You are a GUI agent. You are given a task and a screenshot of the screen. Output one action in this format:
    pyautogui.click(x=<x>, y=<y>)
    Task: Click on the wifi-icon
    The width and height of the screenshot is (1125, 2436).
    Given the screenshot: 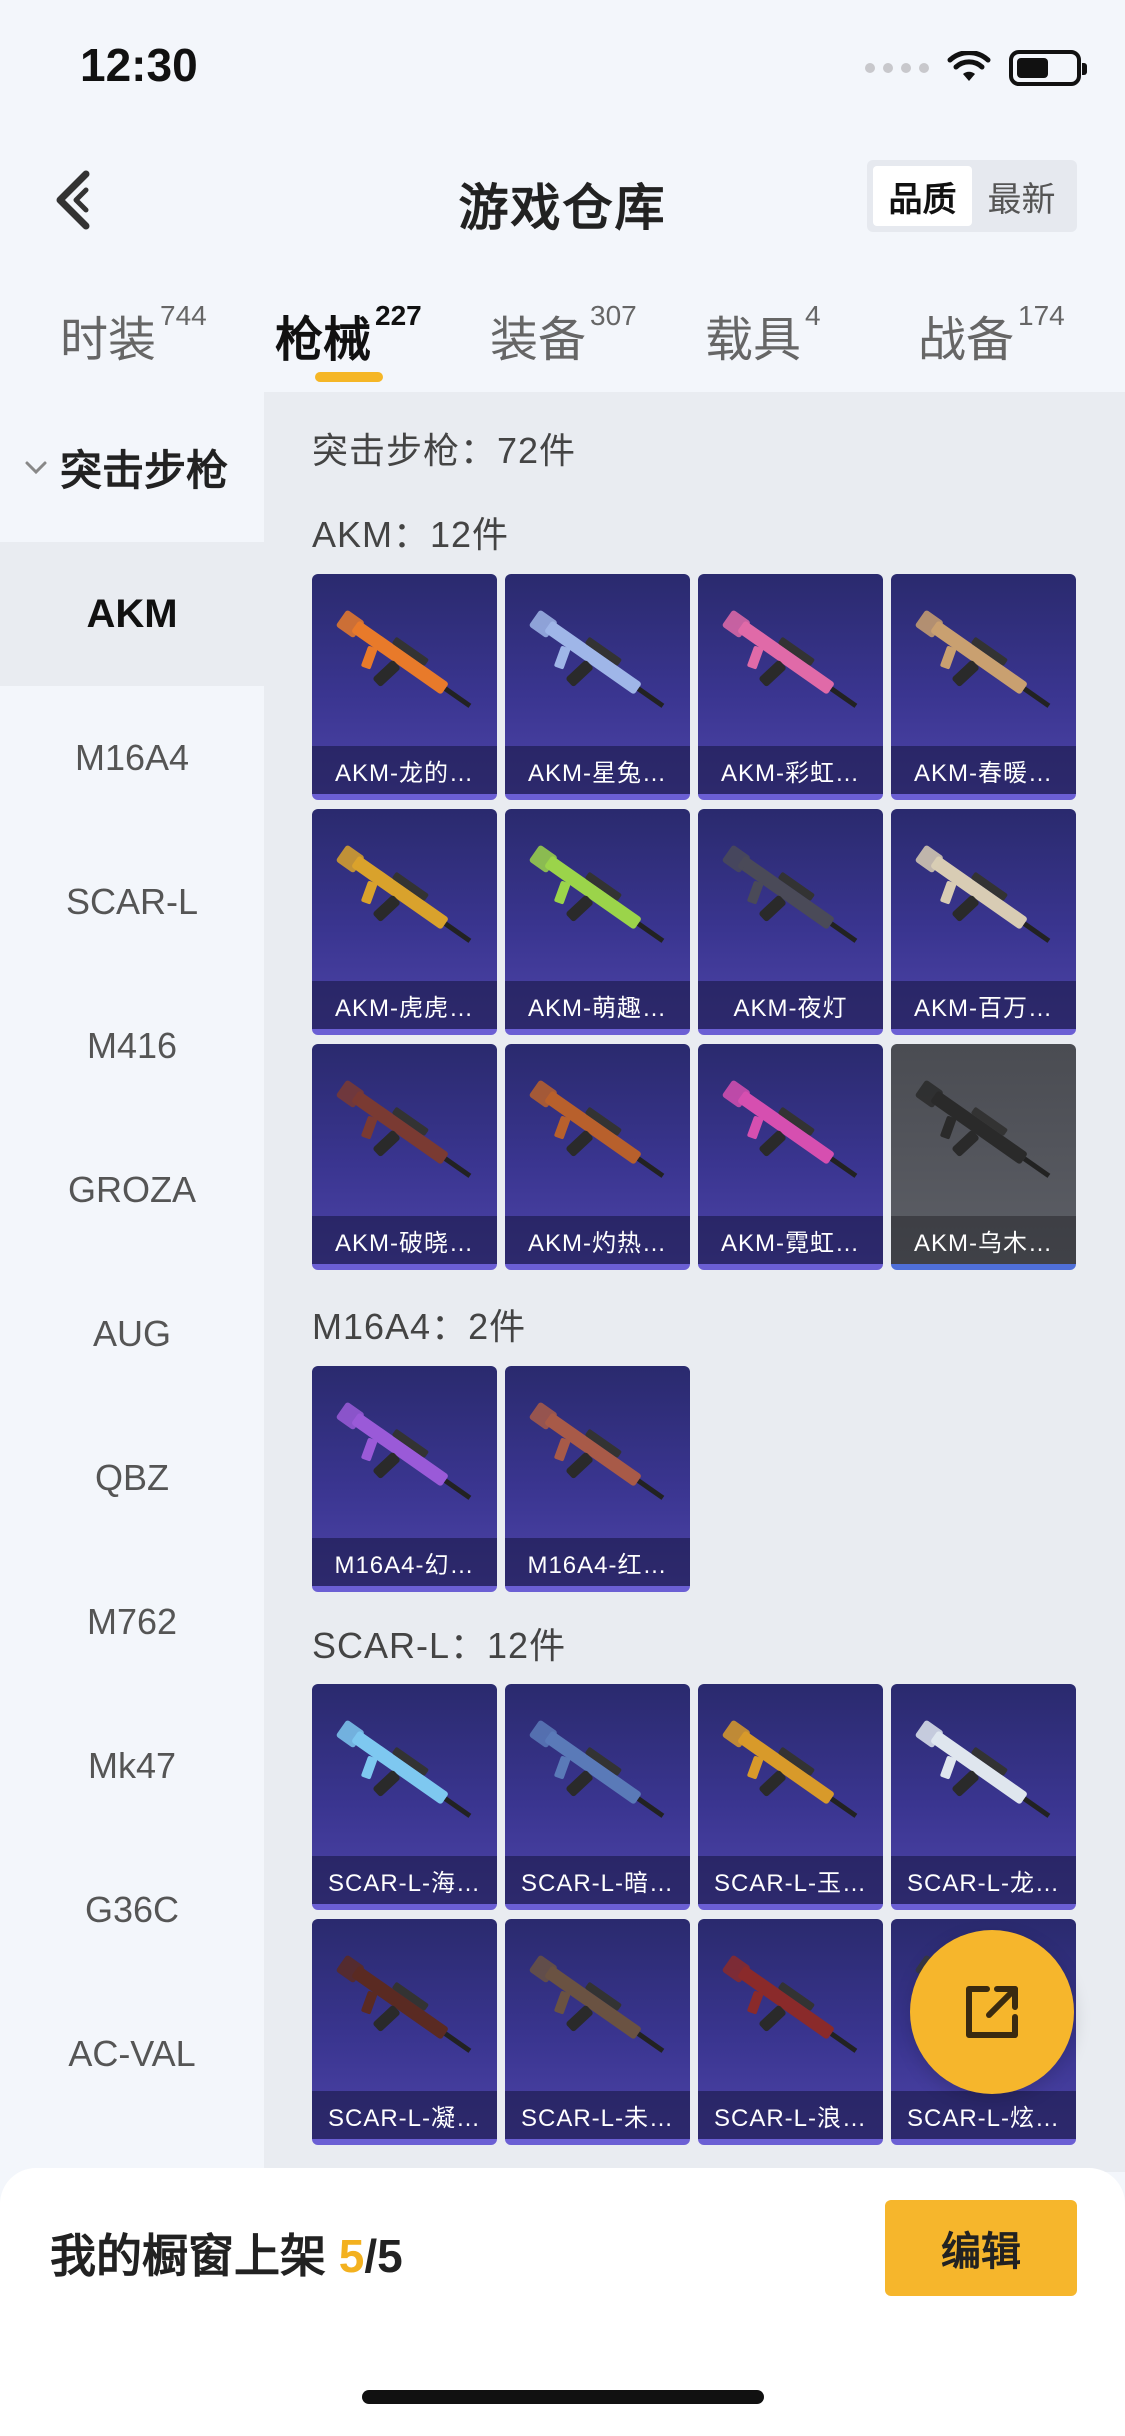 What is the action you would take?
    pyautogui.click(x=969, y=66)
    